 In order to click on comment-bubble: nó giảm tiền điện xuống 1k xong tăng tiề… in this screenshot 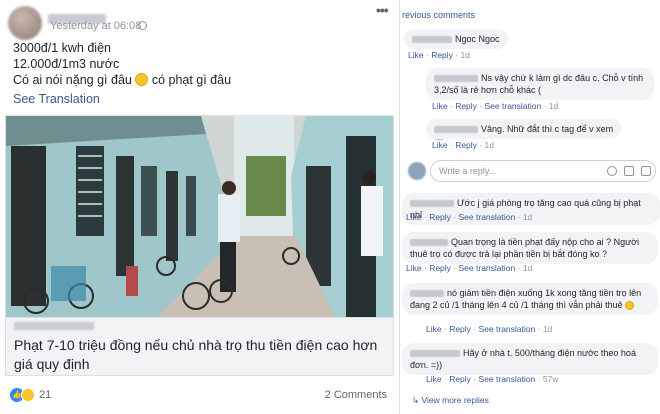, I will do `click(530, 299)`.